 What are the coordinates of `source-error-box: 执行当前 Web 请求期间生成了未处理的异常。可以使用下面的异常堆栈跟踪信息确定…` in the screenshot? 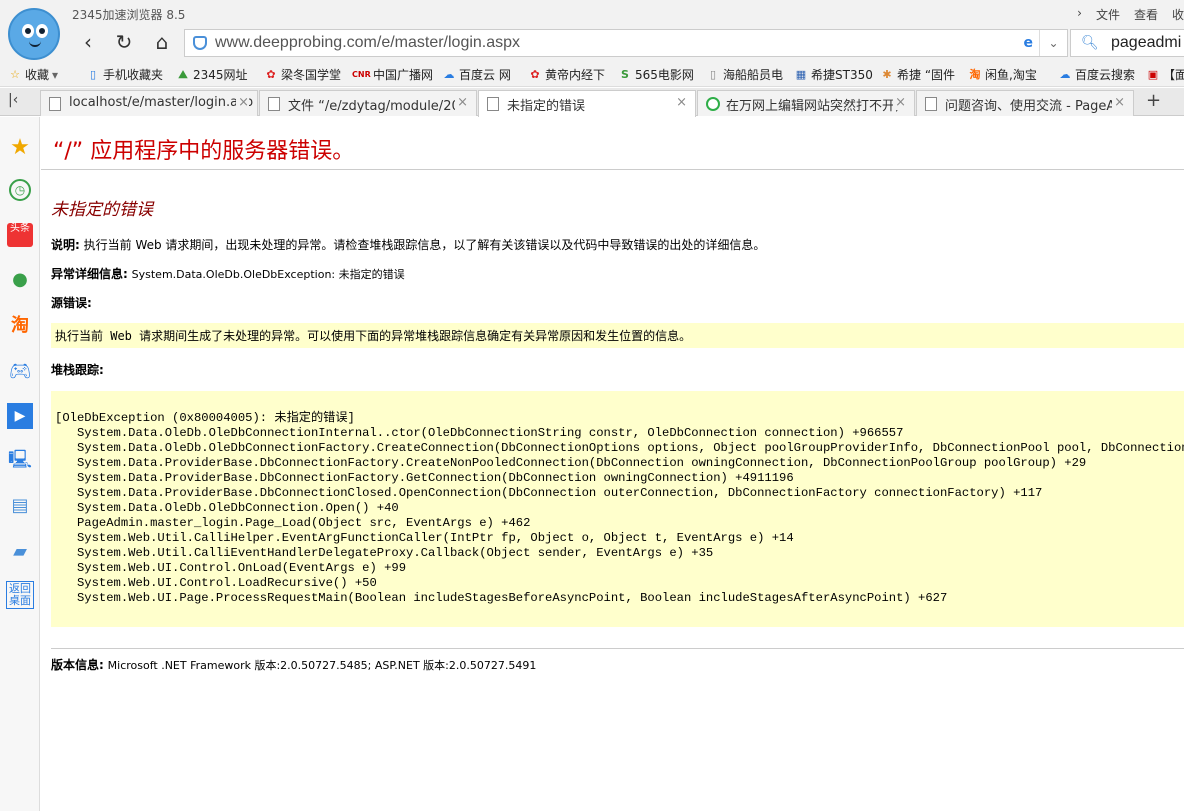 It's located at (617, 335).